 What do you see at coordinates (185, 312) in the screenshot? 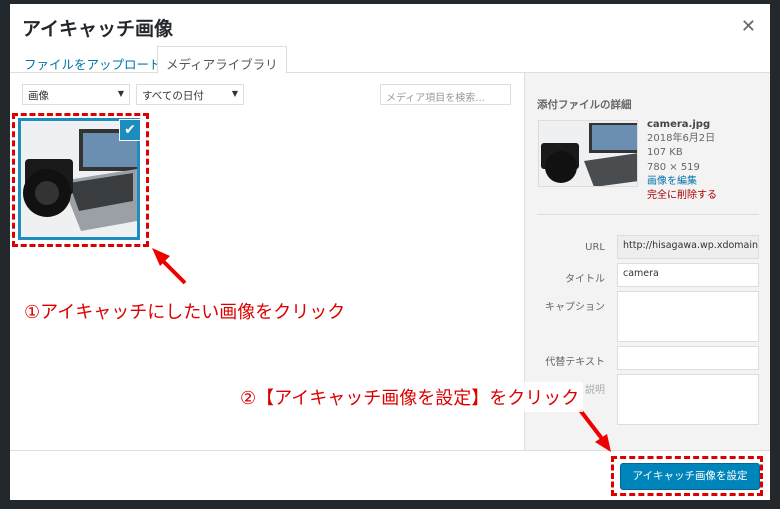
I see `annotation-step1: ①アイキャッチにしたい画像をクリック` at bounding box center [185, 312].